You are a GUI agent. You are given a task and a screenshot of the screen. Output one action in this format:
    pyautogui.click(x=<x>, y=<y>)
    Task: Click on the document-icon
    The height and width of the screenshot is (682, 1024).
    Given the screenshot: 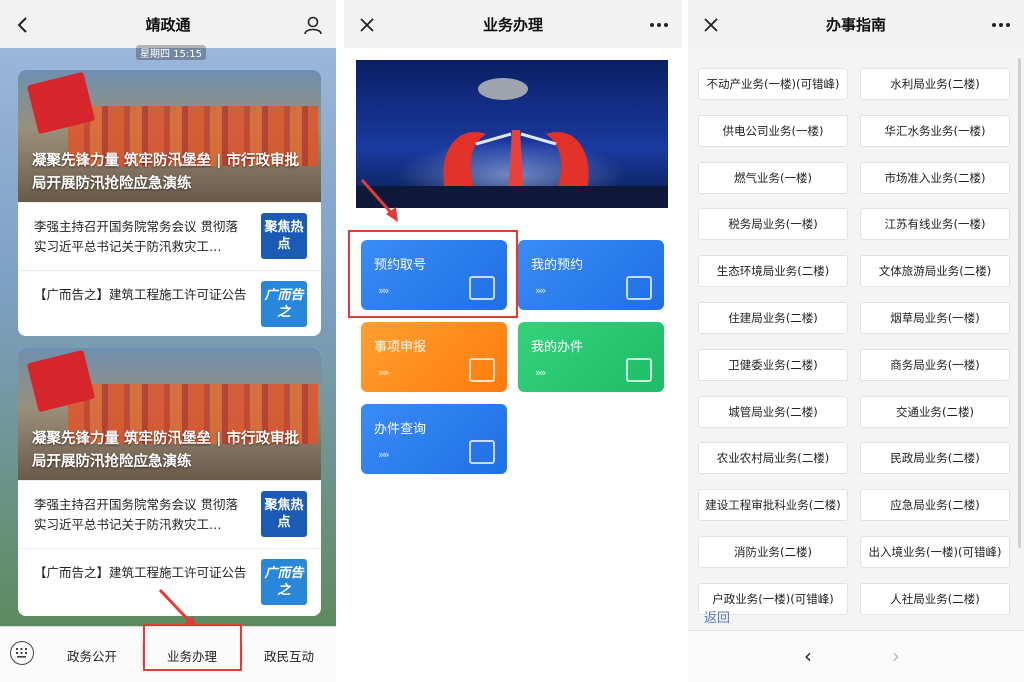 What is the action you would take?
    pyautogui.click(x=482, y=370)
    